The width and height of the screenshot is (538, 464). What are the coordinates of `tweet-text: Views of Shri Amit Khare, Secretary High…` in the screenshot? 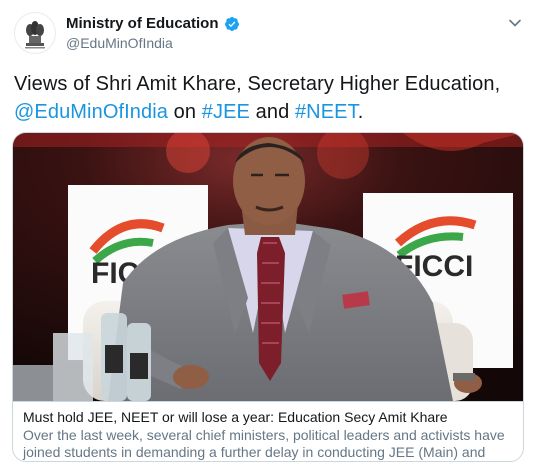 It's located at (269, 98).